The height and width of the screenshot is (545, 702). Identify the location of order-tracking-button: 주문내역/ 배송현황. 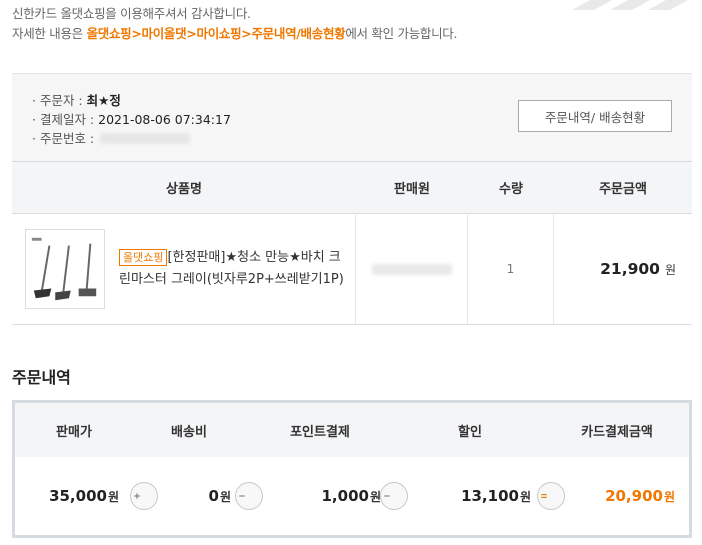
(595, 116).